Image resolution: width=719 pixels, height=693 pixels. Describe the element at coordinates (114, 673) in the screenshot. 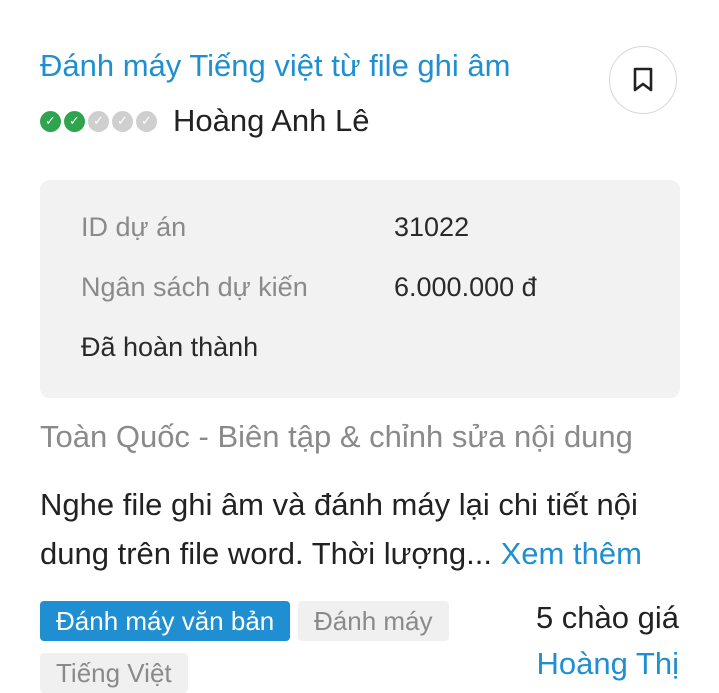

I see `skill-tag-vietnamese: Tiếng Việt` at that location.